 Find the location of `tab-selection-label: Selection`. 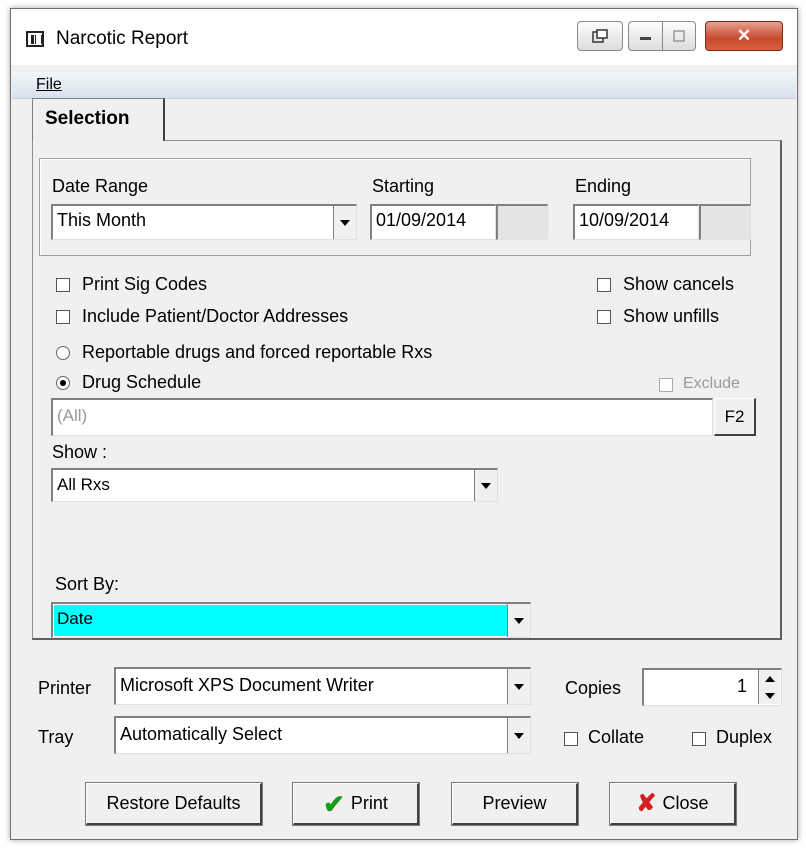

tab-selection-label: Selection is located at coordinates (87, 118).